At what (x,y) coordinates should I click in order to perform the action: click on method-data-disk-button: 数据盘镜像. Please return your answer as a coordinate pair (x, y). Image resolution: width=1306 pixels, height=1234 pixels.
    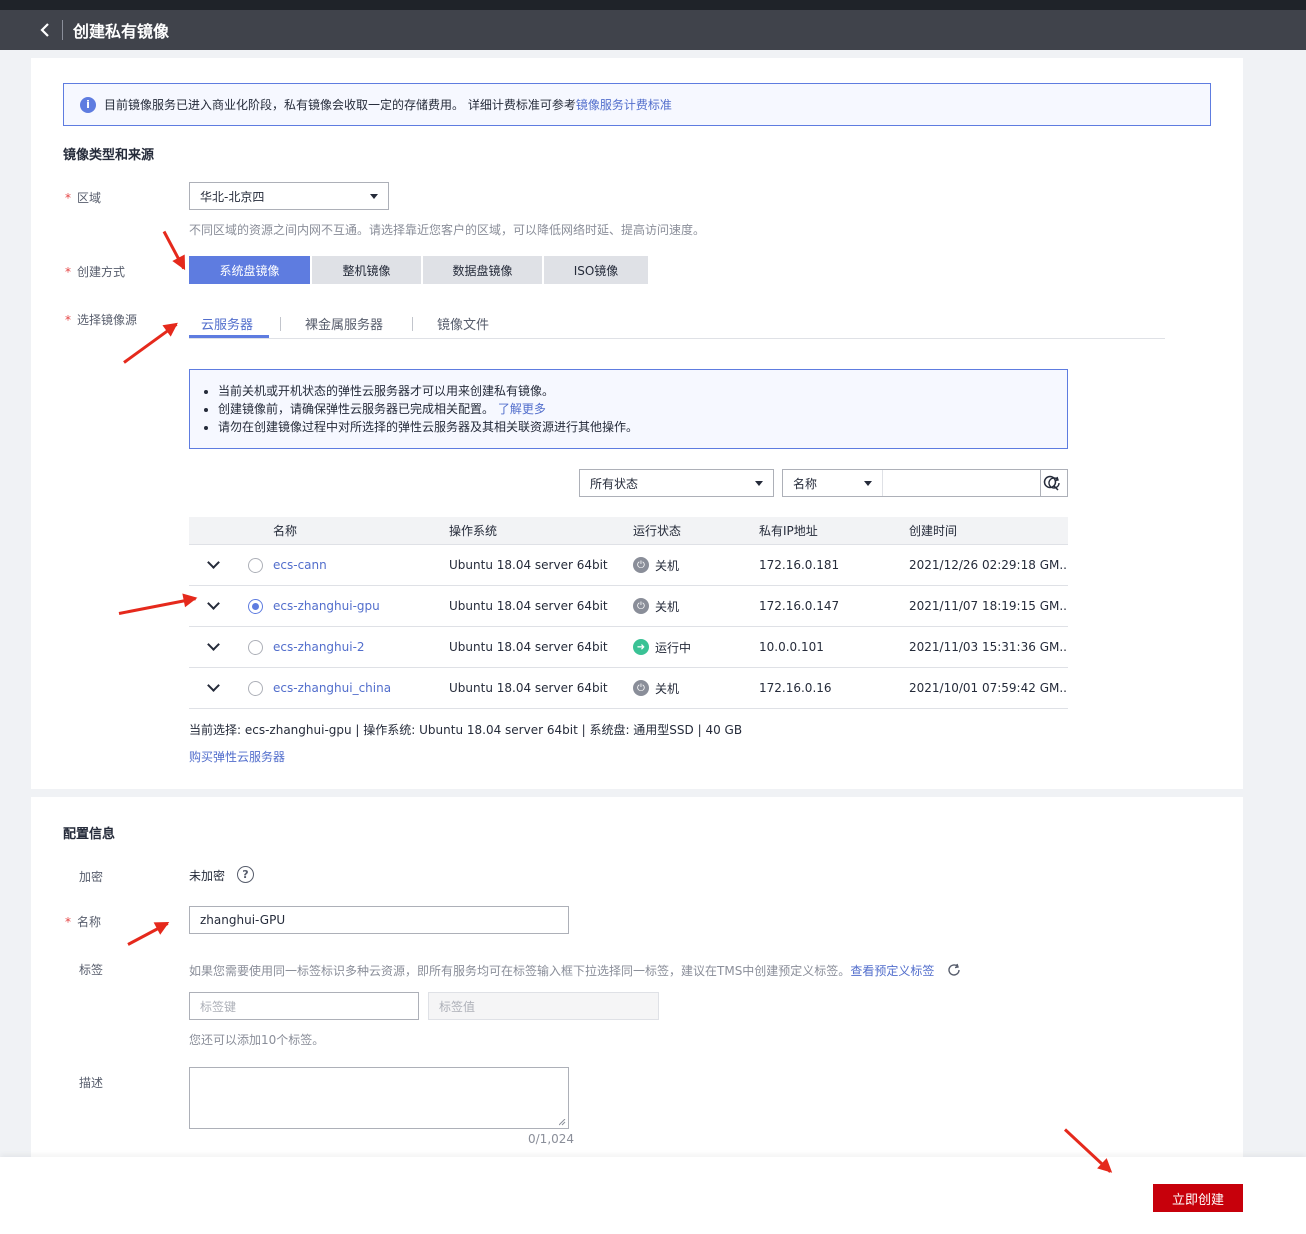
    Looking at the image, I should click on (482, 270).